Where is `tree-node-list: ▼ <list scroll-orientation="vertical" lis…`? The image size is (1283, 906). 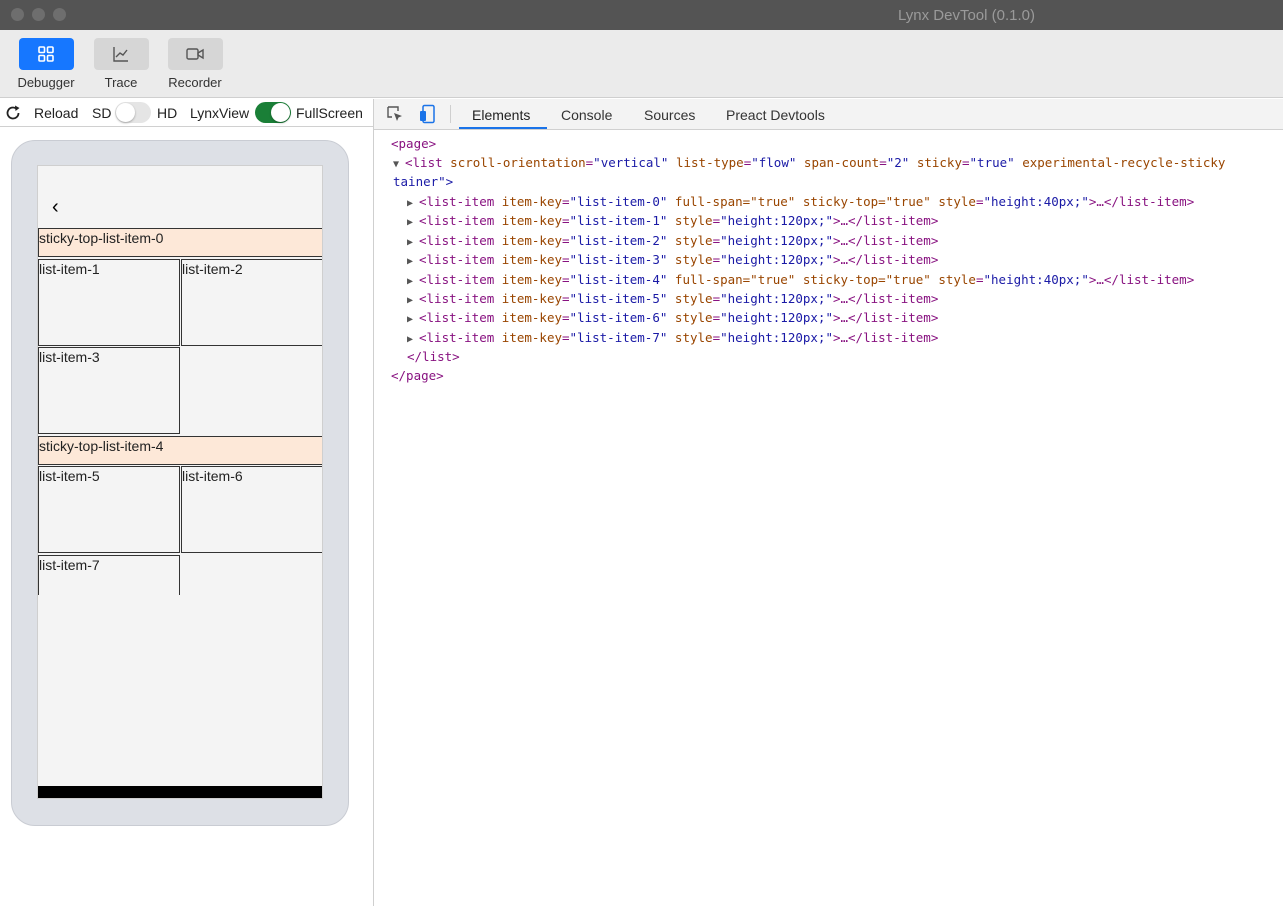
tree-node-list: ▼ <list scroll-orientation="vertical" lis… is located at coordinates (809, 162).